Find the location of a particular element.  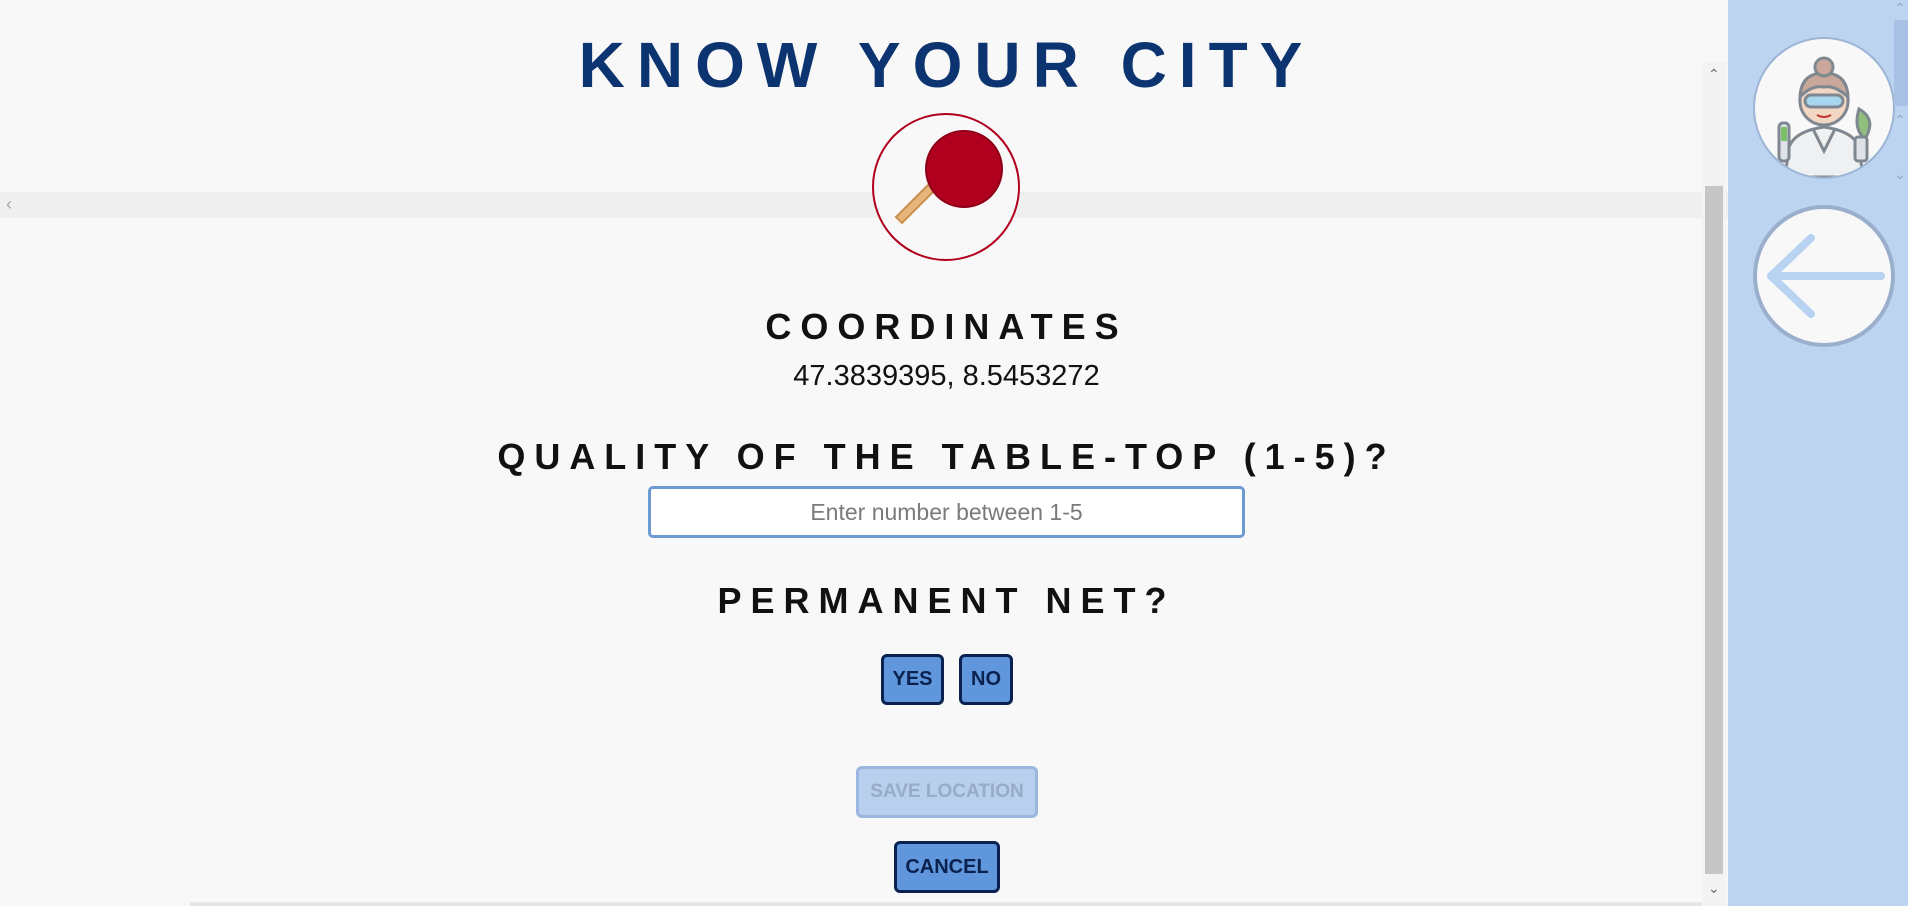

quality-input is located at coordinates (946, 512).